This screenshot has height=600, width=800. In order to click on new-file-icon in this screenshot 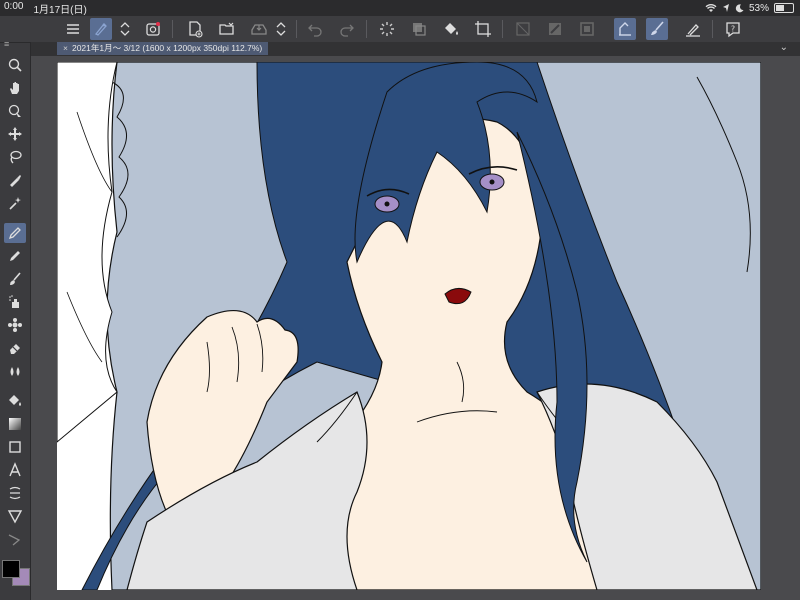, I will do `click(195, 29)`.